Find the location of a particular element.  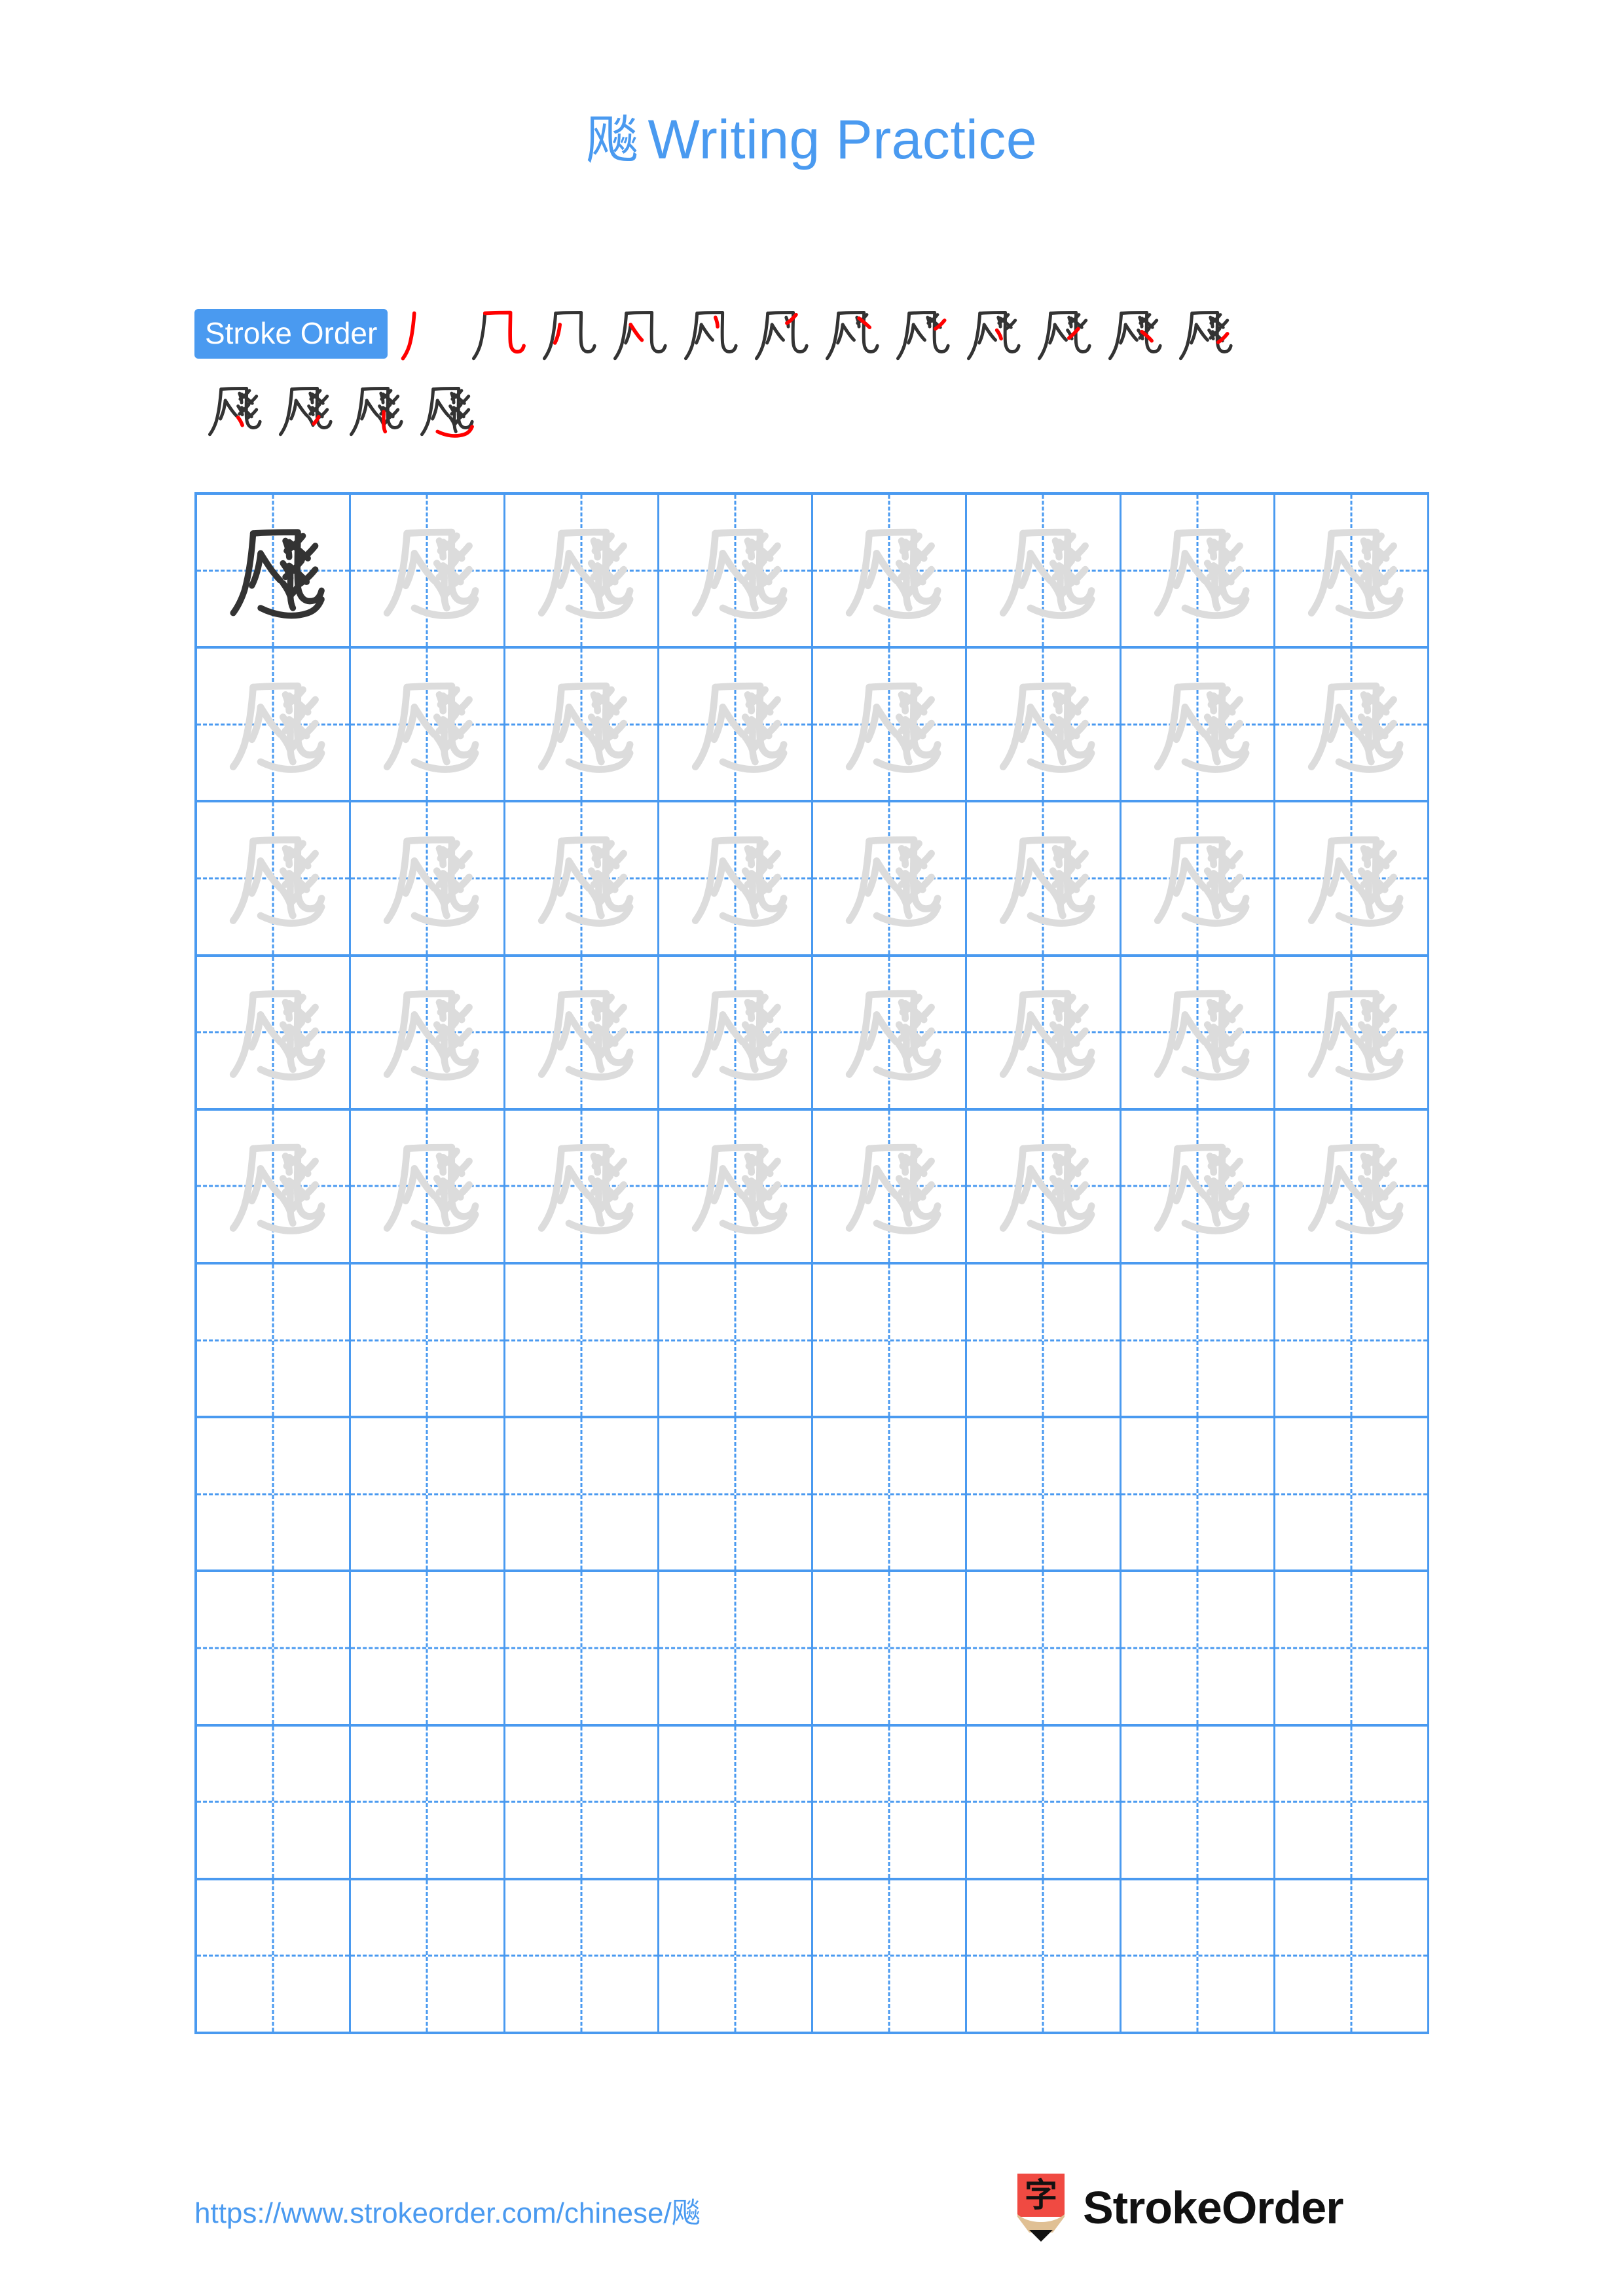

footer-url: https://www.strokeorder.com/chinese/飚 is located at coordinates (447, 2210).